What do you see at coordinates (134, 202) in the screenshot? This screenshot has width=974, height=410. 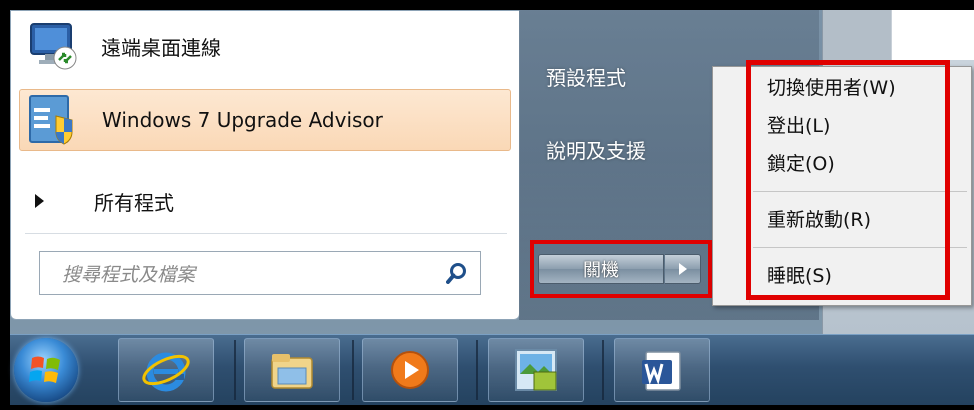 I see `all-programs-label: 所有程式` at bounding box center [134, 202].